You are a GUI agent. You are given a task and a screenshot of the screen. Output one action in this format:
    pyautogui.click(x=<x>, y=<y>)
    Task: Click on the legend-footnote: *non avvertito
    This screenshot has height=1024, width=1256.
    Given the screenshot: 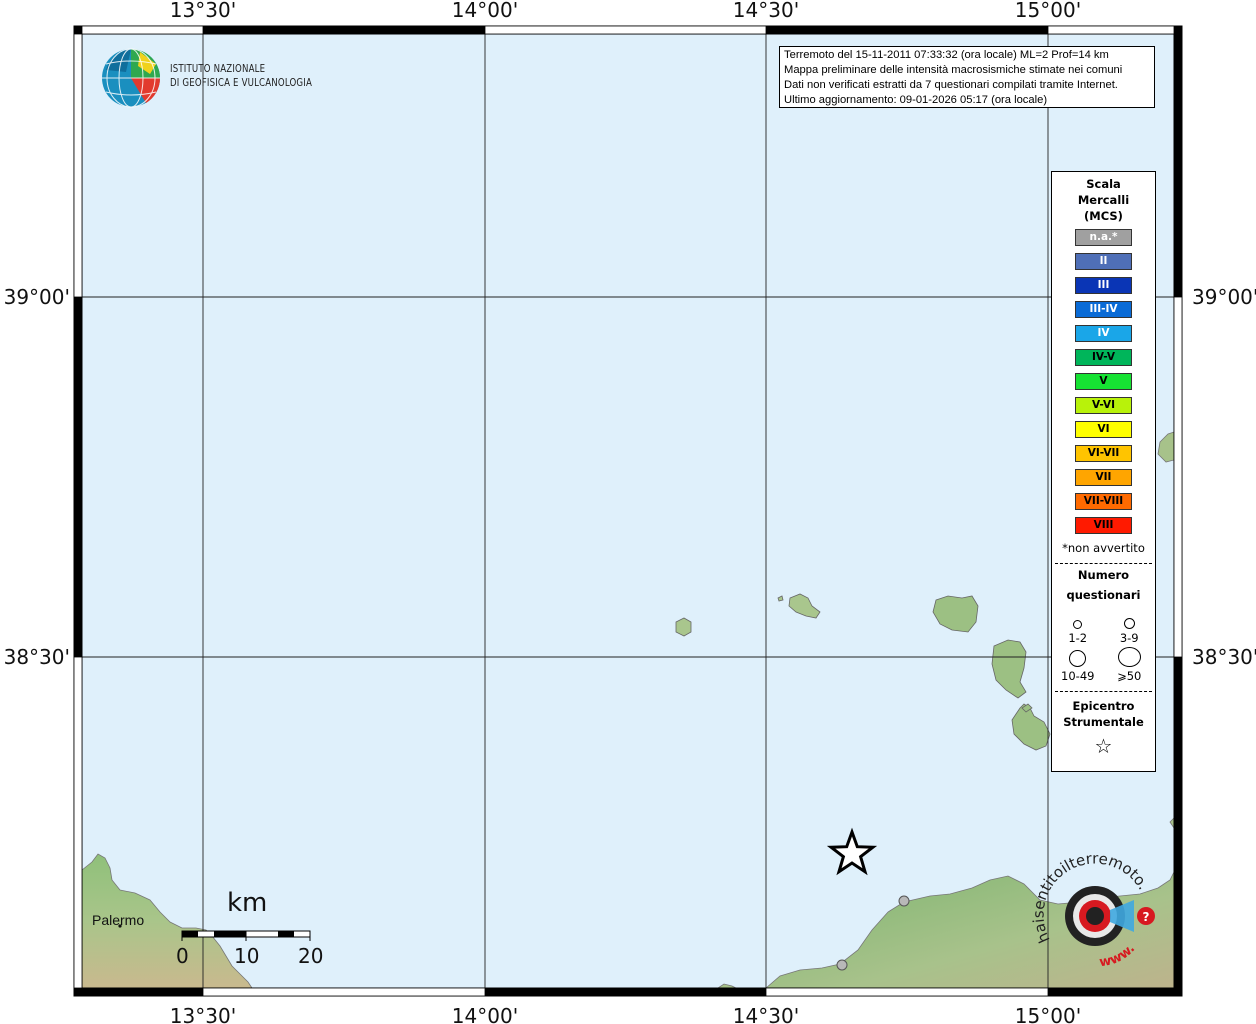 What is the action you would take?
    pyautogui.click(x=1103, y=548)
    